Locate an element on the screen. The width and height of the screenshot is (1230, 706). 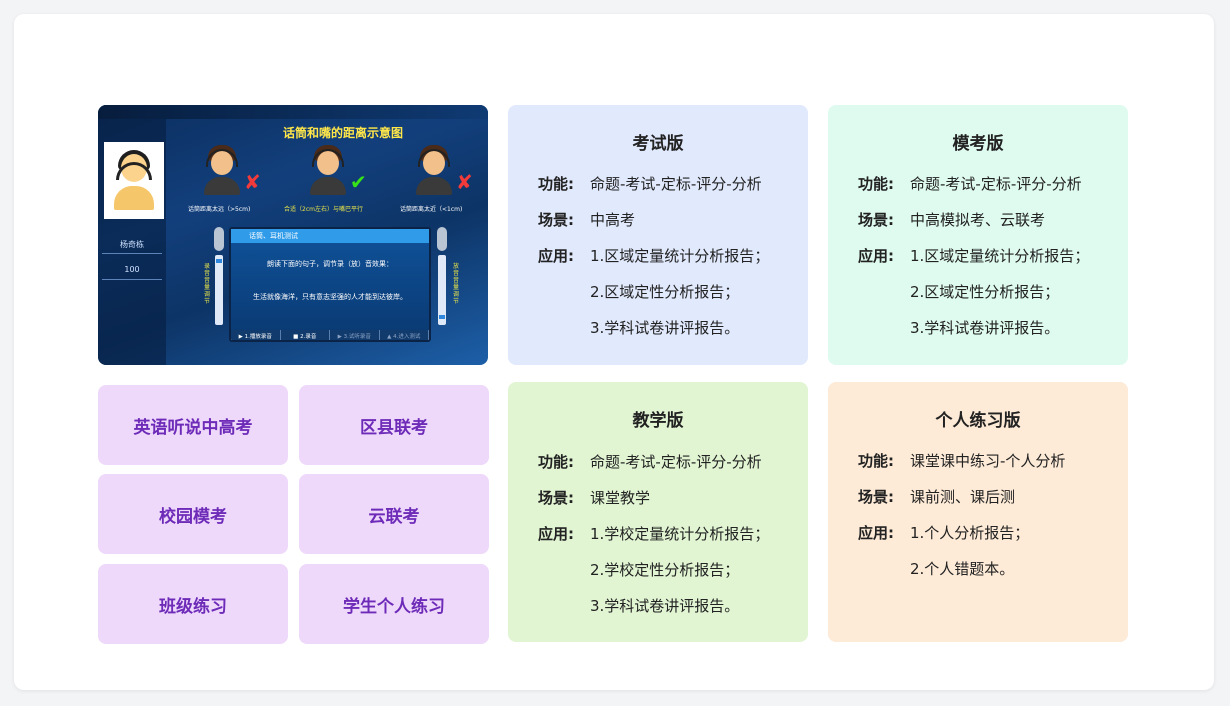
student-name: 杨奇栋 is located at coordinates (132, 244).